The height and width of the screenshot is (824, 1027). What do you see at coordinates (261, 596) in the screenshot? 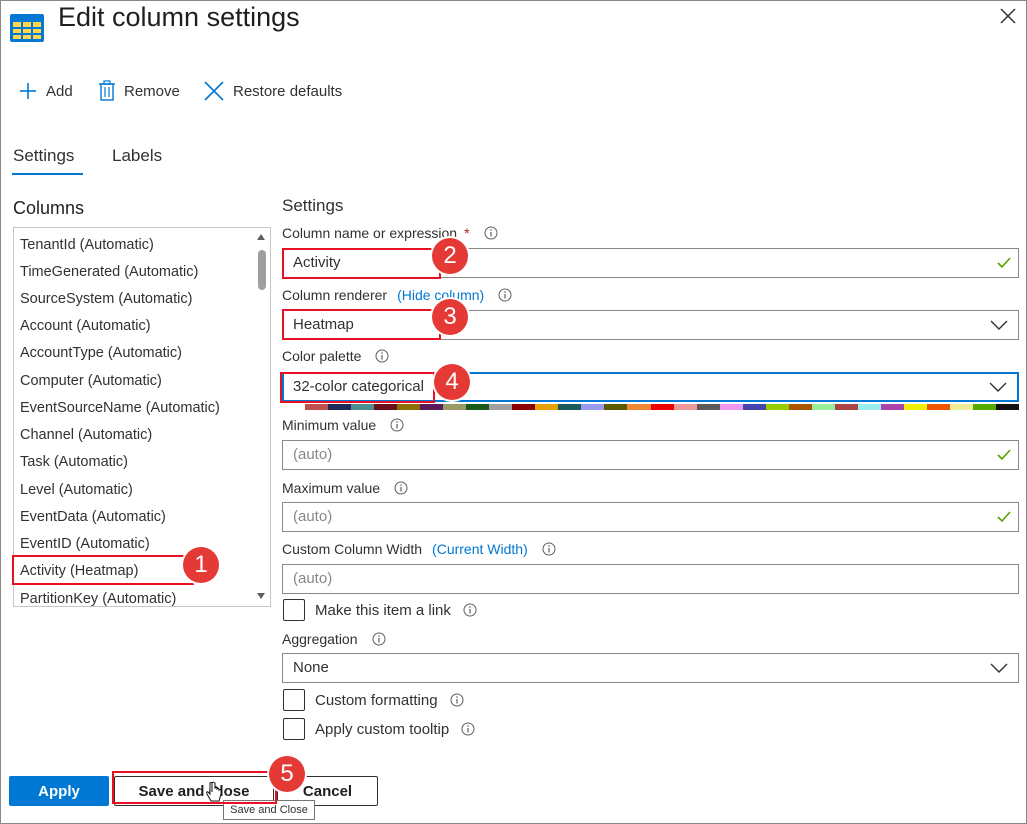
I see `scroll-down-arrow-icon` at bounding box center [261, 596].